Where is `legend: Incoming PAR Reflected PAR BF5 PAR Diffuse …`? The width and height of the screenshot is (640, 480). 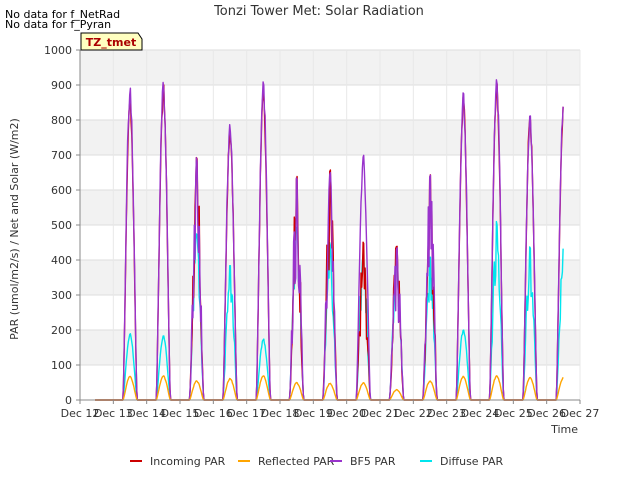 legend: Incoming PAR Reflected PAR BF5 PAR Diffuse … is located at coordinates (317, 461).